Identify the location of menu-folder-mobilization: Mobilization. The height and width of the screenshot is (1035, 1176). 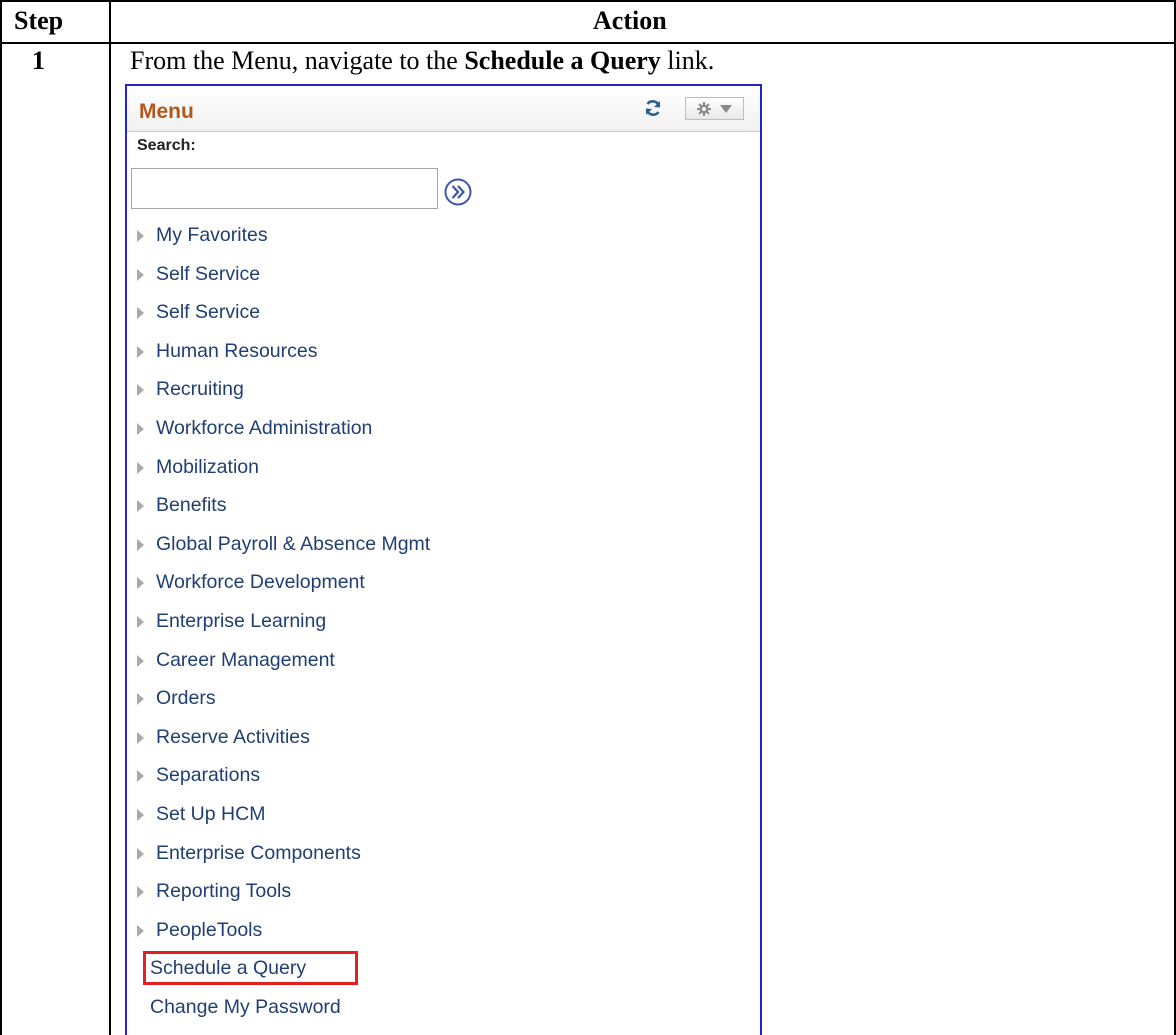
(443, 467).